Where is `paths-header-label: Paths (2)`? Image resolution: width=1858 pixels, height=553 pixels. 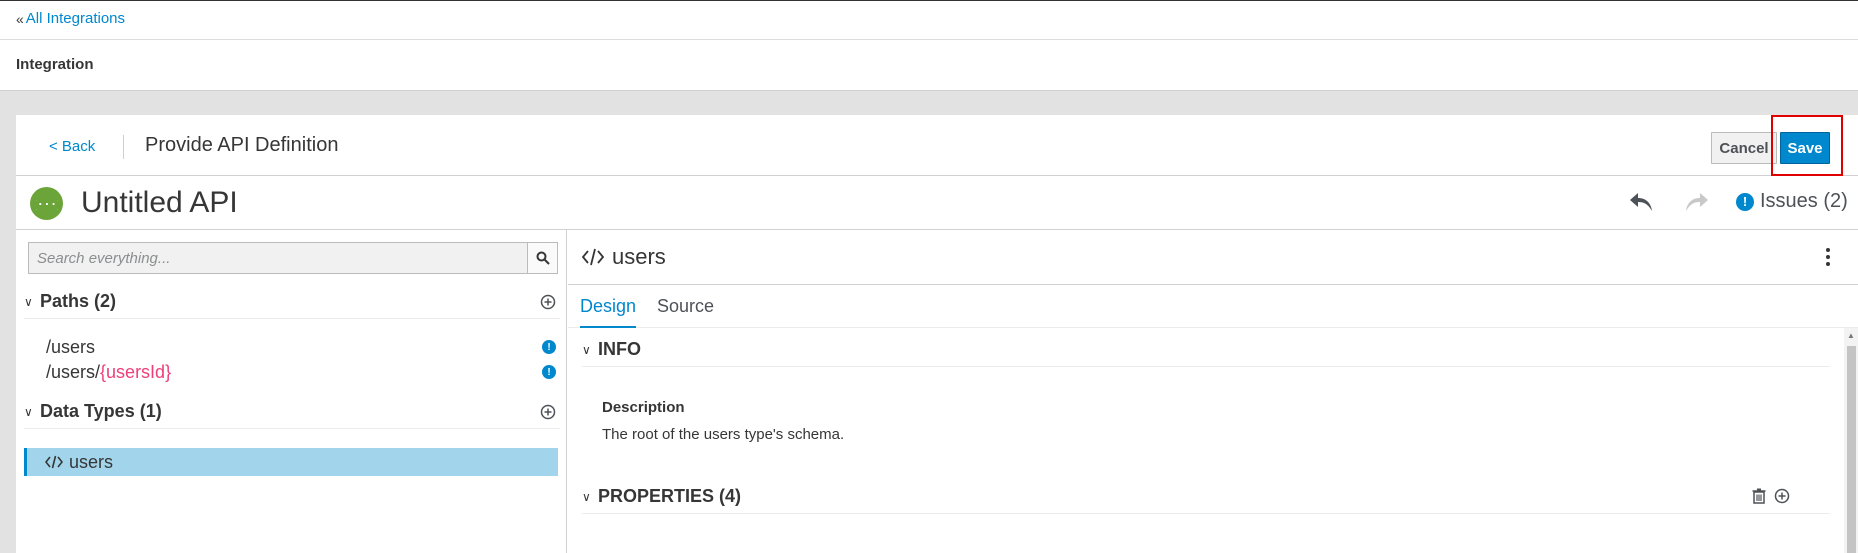 paths-header-label: Paths (2) is located at coordinates (78, 301).